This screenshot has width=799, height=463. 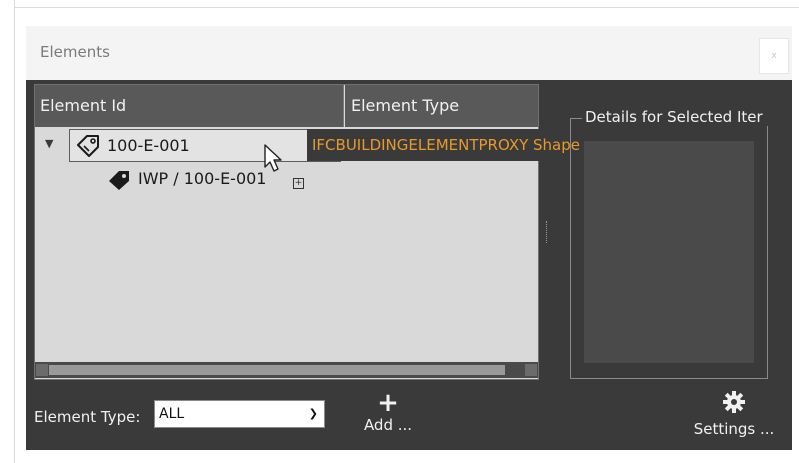 I want to click on tag-solid-icon, so click(x=119, y=180).